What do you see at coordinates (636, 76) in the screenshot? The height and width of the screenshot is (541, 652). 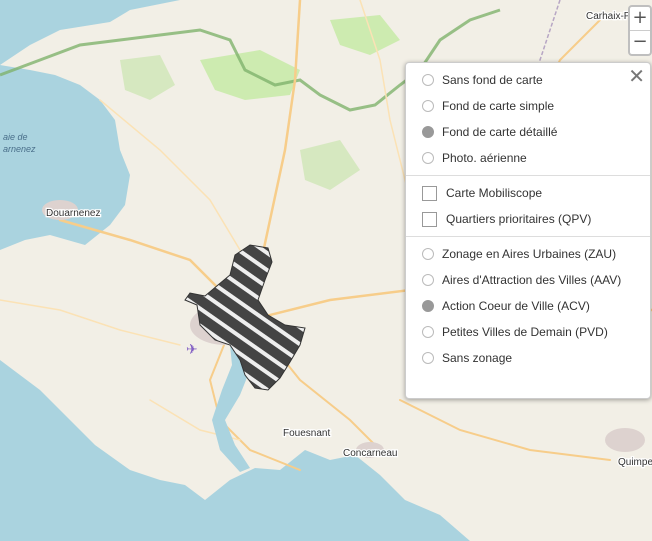 I see `close-icon: ✕` at bounding box center [636, 76].